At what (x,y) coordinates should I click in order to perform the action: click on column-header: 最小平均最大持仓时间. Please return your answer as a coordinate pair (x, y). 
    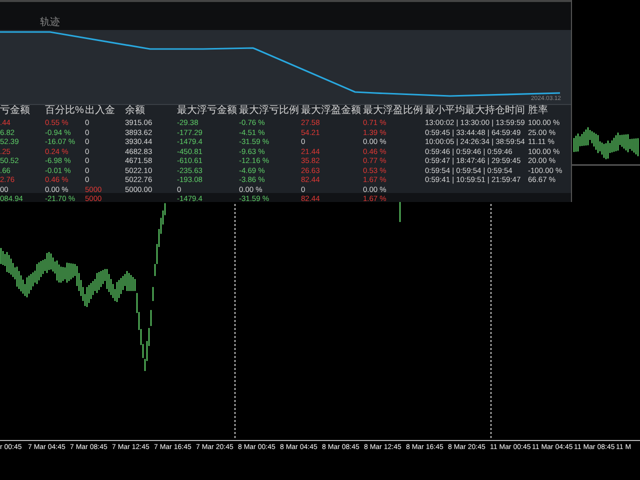
    Looking at the image, I should click on (475, 110).